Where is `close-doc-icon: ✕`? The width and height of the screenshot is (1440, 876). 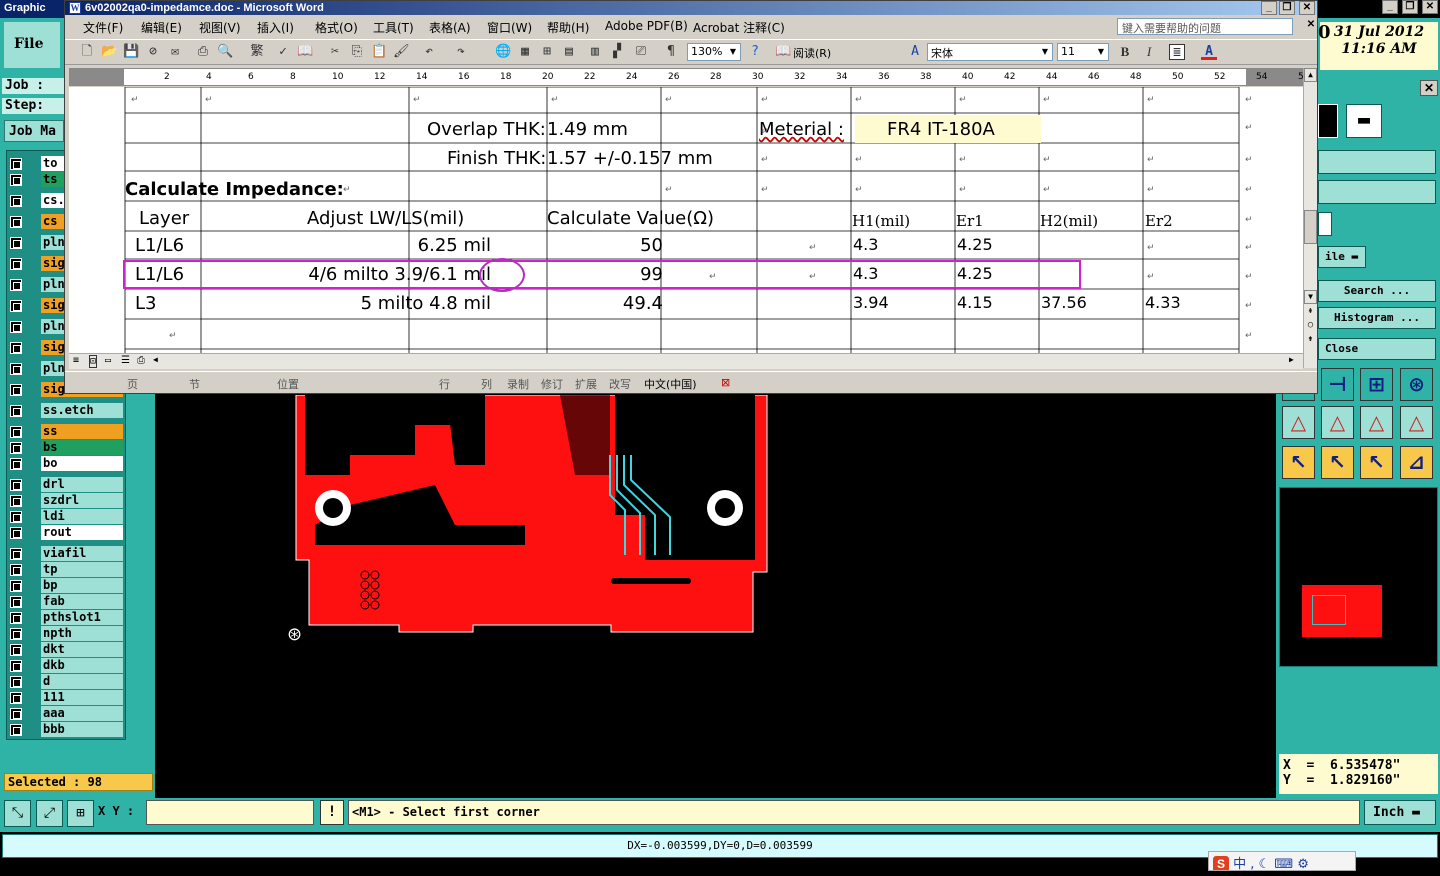
close-doc-icon: ✕ is located at coordinates (1311, 26).